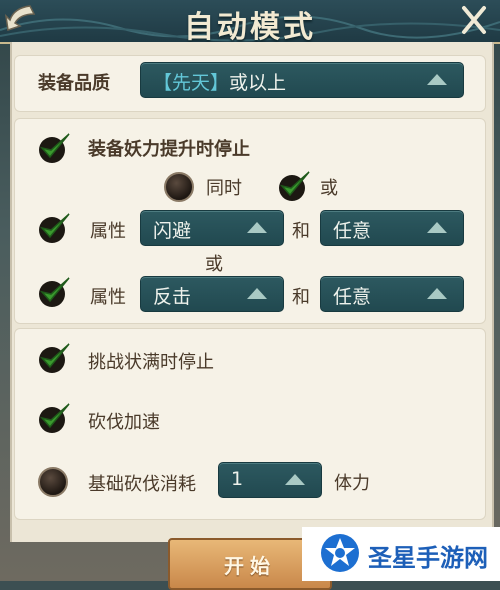 The height and width of the screenshot is (590, 500). I want to click on stop-on-full-label: 挑战状满时停止, so click(151, 362).